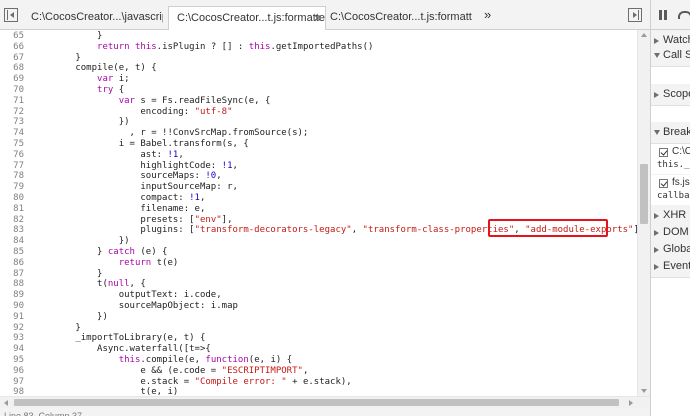 Image resolution: width=690 pixels, height=416 pixels. What do you see at coordinates (12, 176) in the screenshot?
I see `line-number: 78` at bounding box center [12, 176].